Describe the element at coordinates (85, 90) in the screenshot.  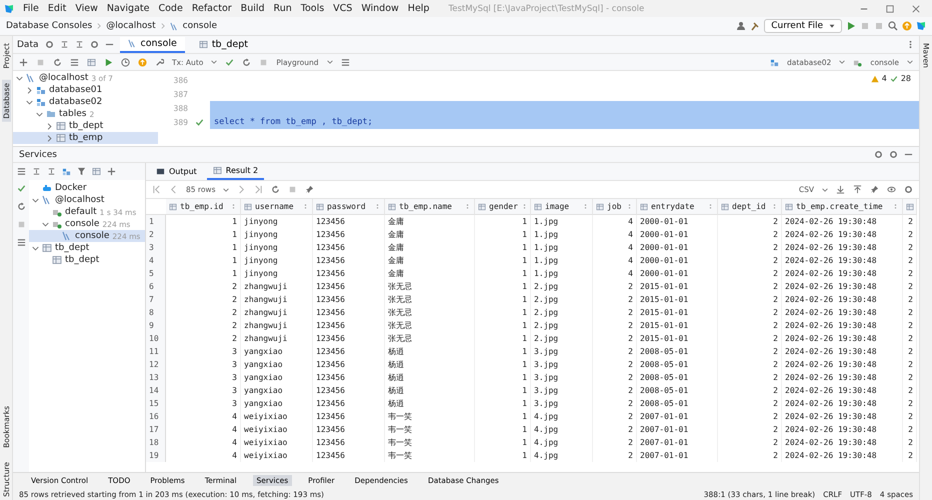
I see `tree-item: database01` at that location.